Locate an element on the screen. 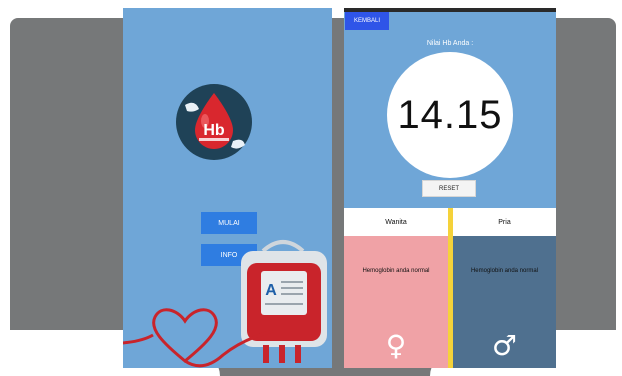 The image size is (622, 376). result-title: Nilai Hb Anda : is located at coordinates (450, 43).